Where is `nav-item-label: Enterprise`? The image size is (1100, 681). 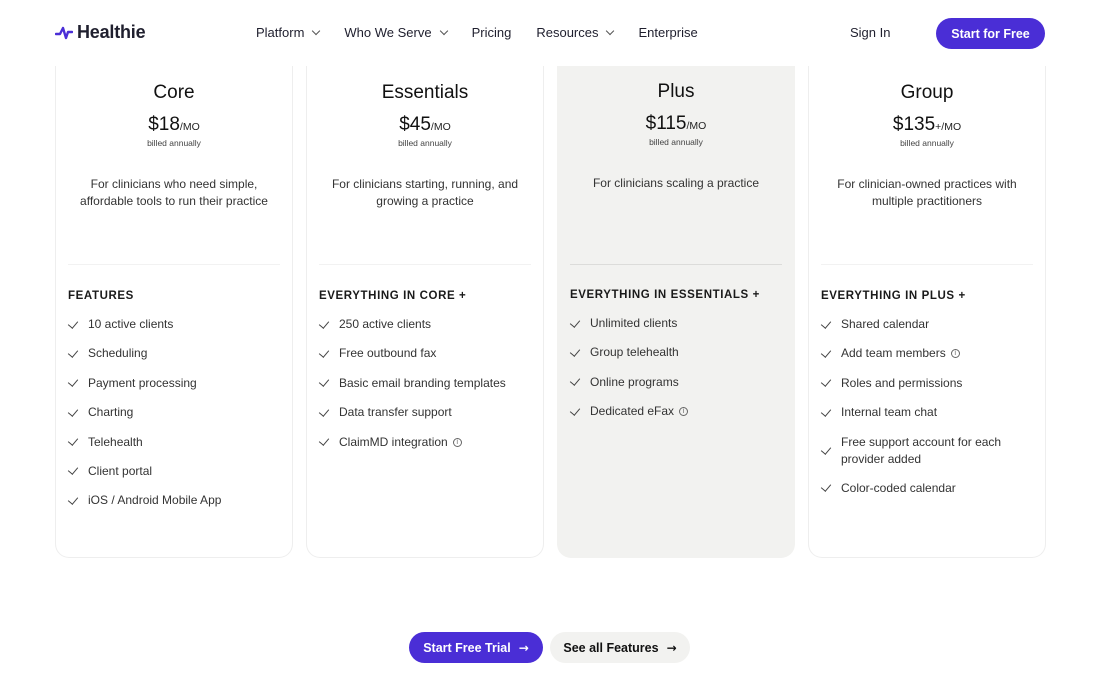 nav-item-label: Enterprise is located at coordinates (668, 32).